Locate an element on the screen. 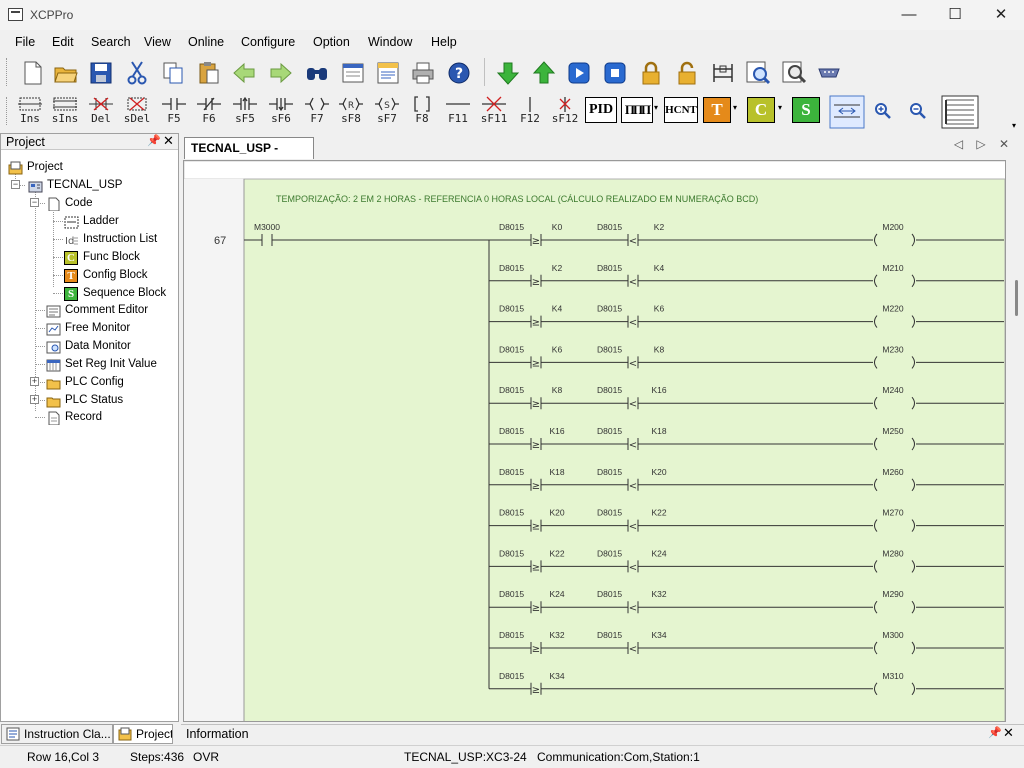 The image size is (1024, 768). serial-port-icon is located at coordinates (829, 73).